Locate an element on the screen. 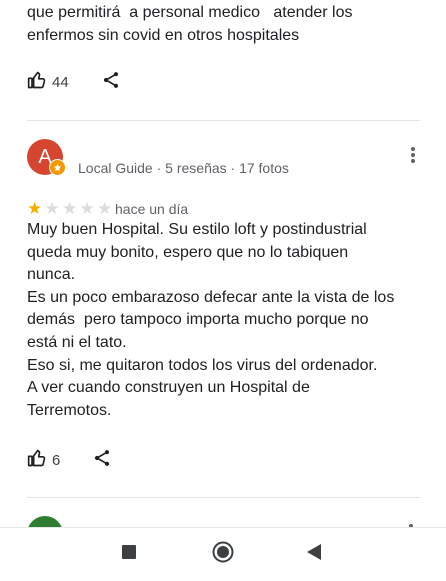 This screenshot has width=446, height=581. like-button: 6 is located at coordinates (43, 460).